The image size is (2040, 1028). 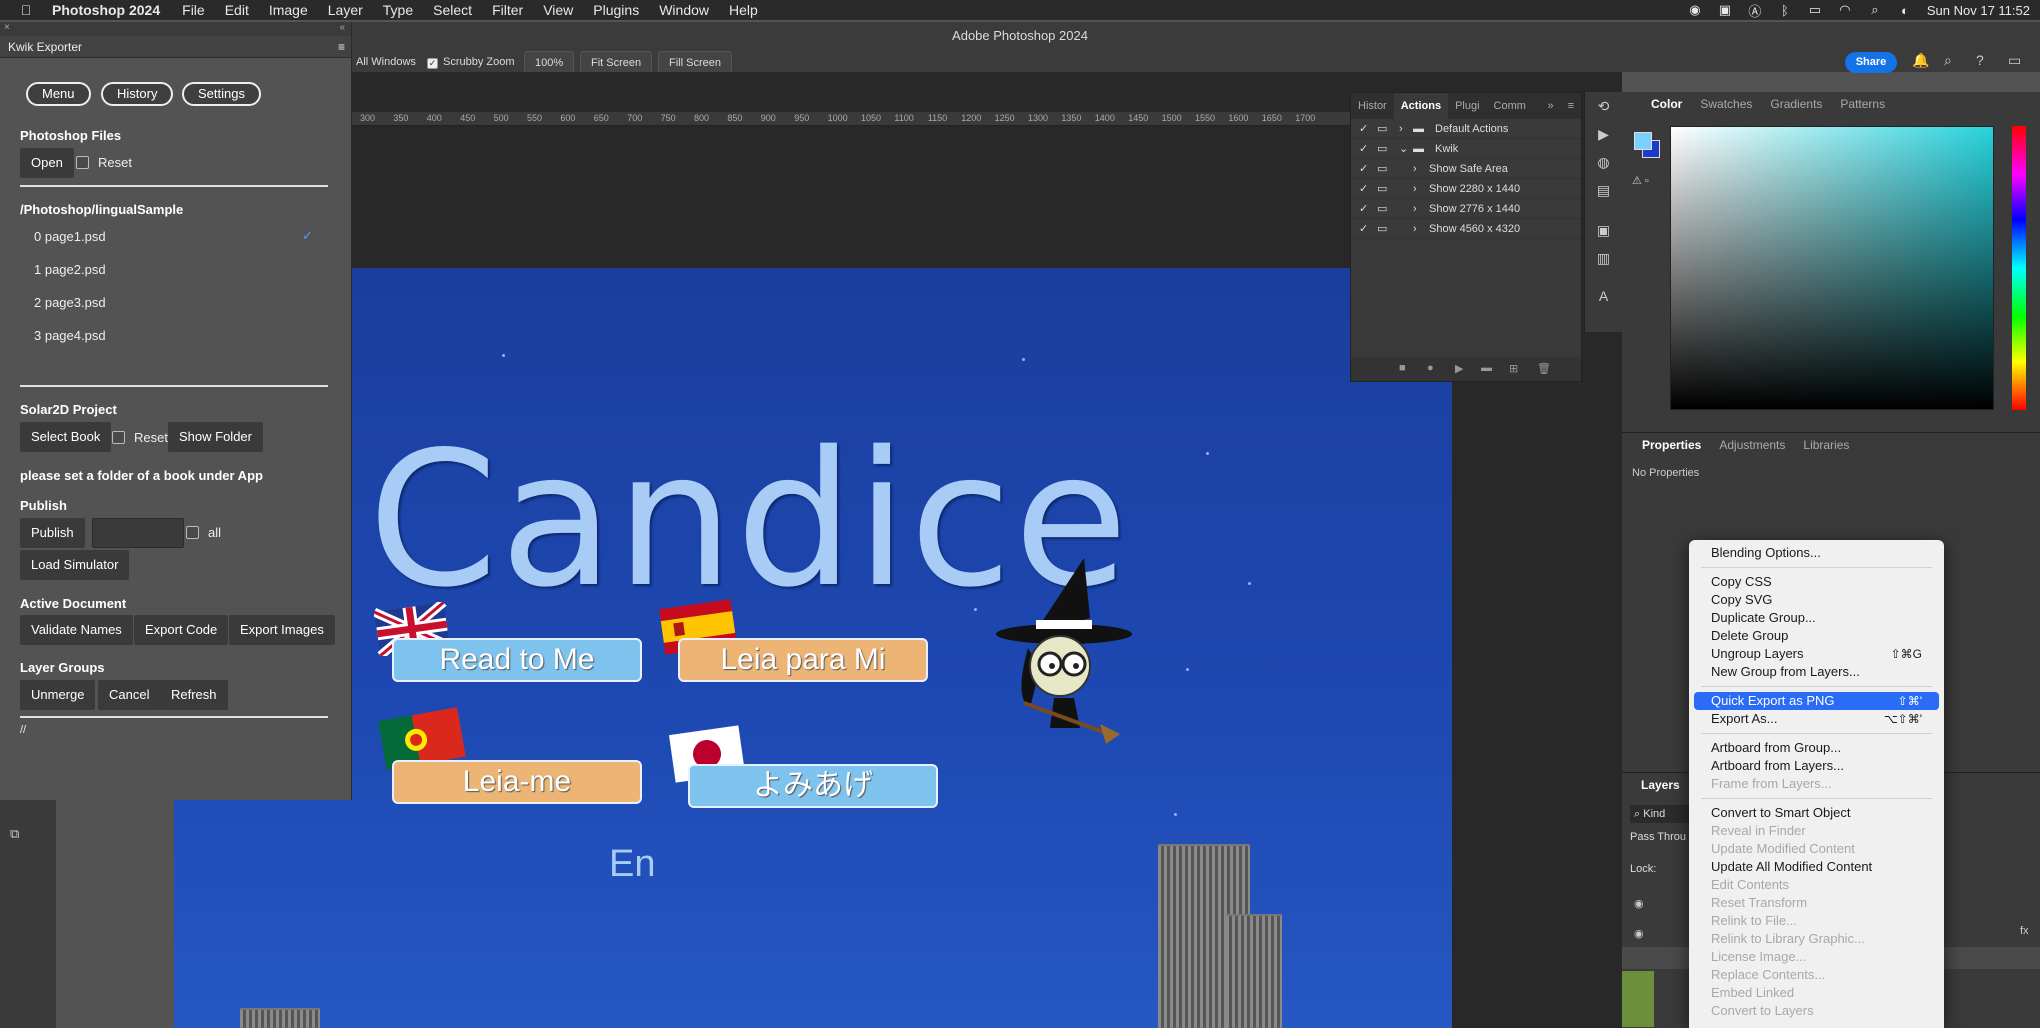 What do you see at coordinates (1421, 106) in the screenshot?
I see `tab-actions: Actions` at bounding box center [1421, 106].